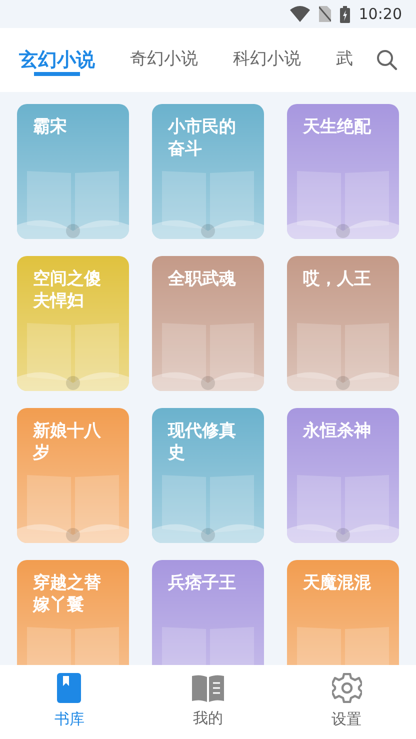 This screenshot has height=739, width=416. Describe the element at coordinates (345, 14) in the screenshot. I see `battery-charging-icon` at that location.